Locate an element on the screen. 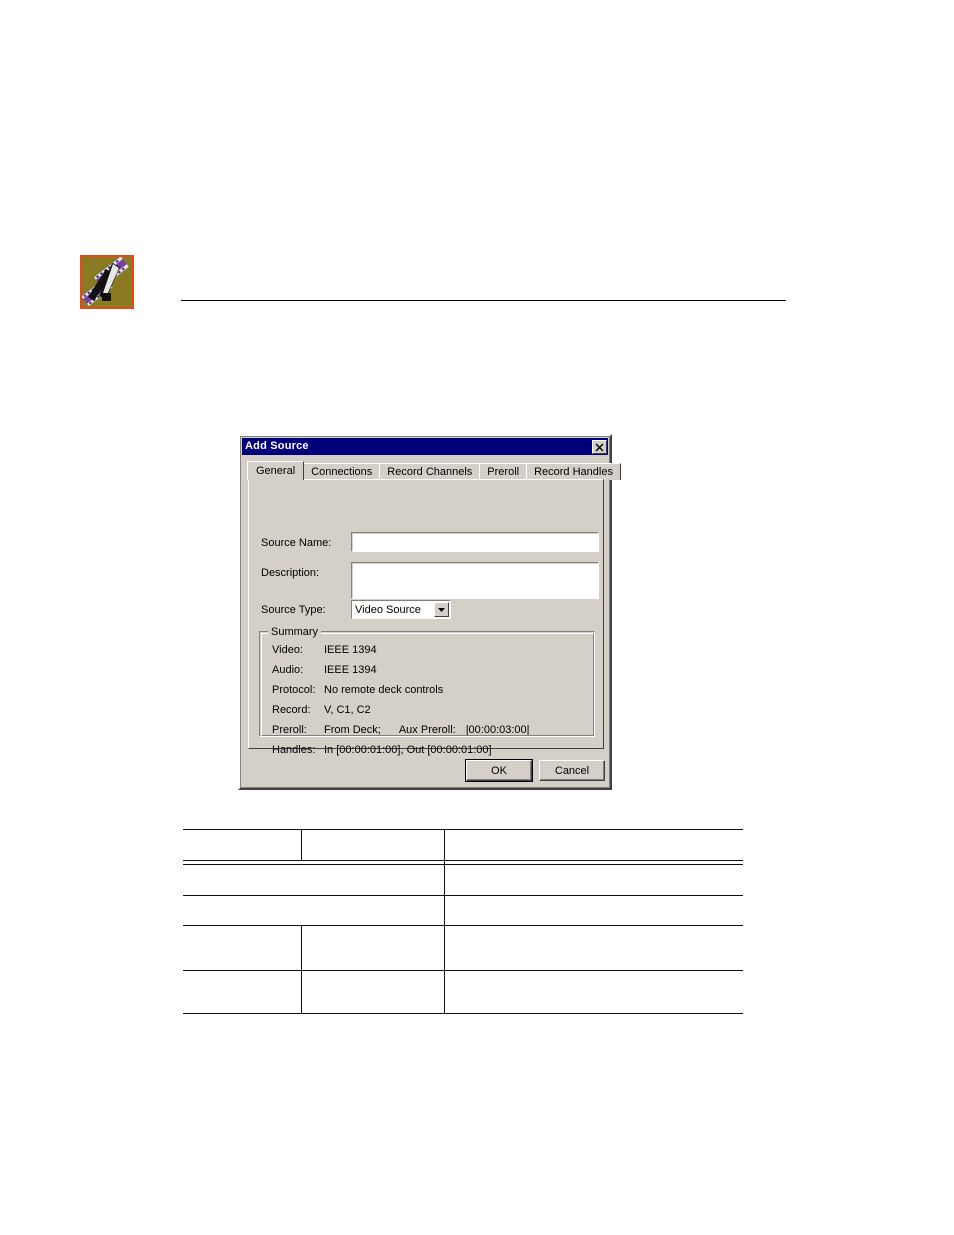  summary-record-key: Record: is located at coordinates (291, 710).